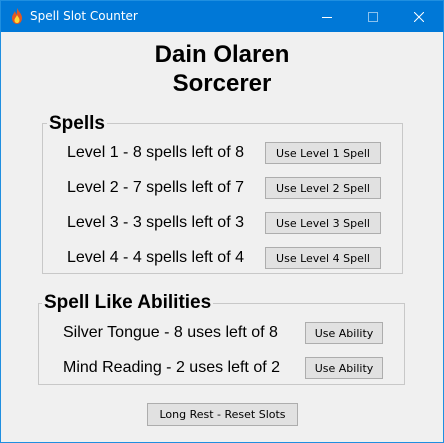 The width and height of the screenshot is (444, 443). I want to click on maximize-button, so click(373, 16).